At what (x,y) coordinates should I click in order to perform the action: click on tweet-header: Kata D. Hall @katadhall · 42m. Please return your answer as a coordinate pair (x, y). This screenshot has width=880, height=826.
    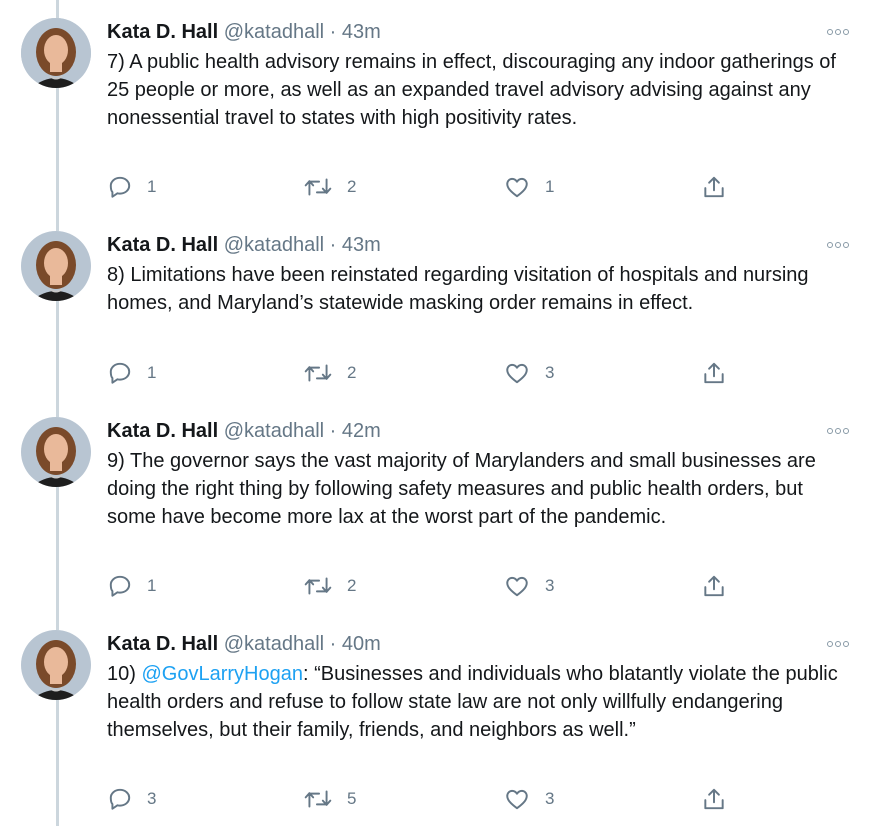
    Looking at the image, I should click on (479, 431).